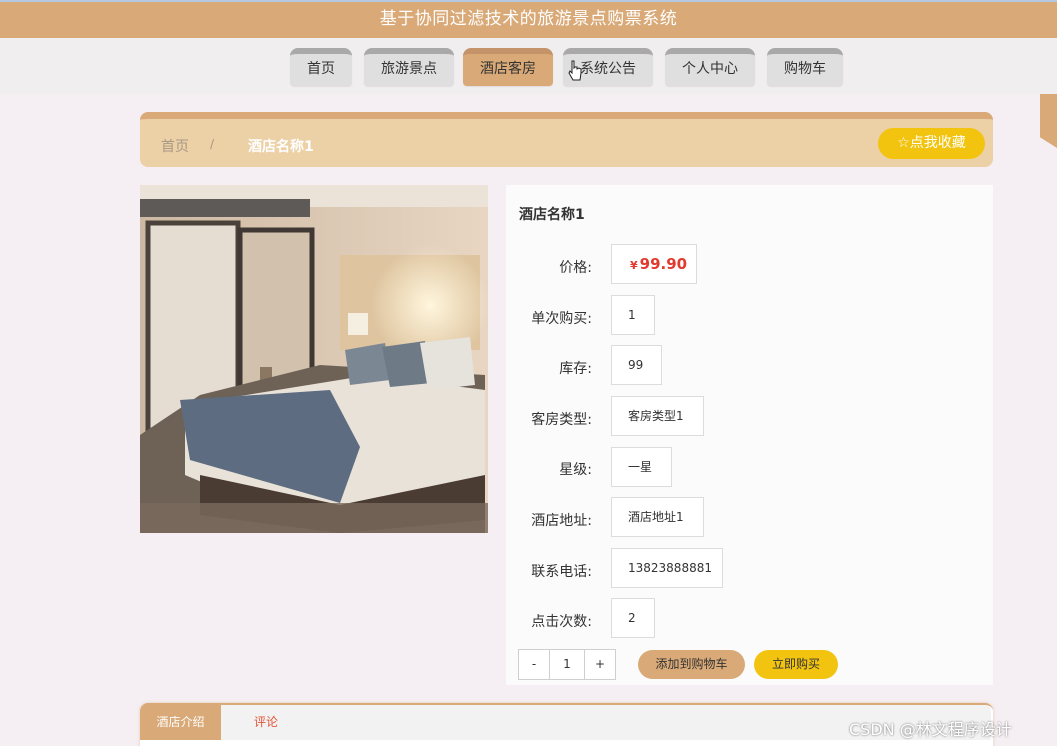 The width and height of the screenshot is (1057, 746). What do you see at coordinates (667, 568) in the screenshot?
I see `phone-value: 13823888881` at bounding box center [667, 568].